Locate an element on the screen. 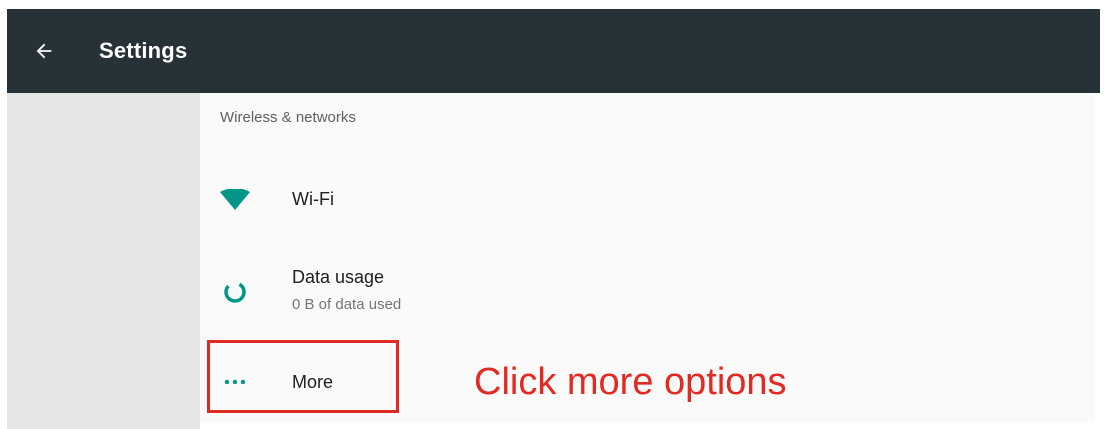 The height and width of the screenshot is (429, 1105). arrow-back-icon is located at coordinates (44, 51).